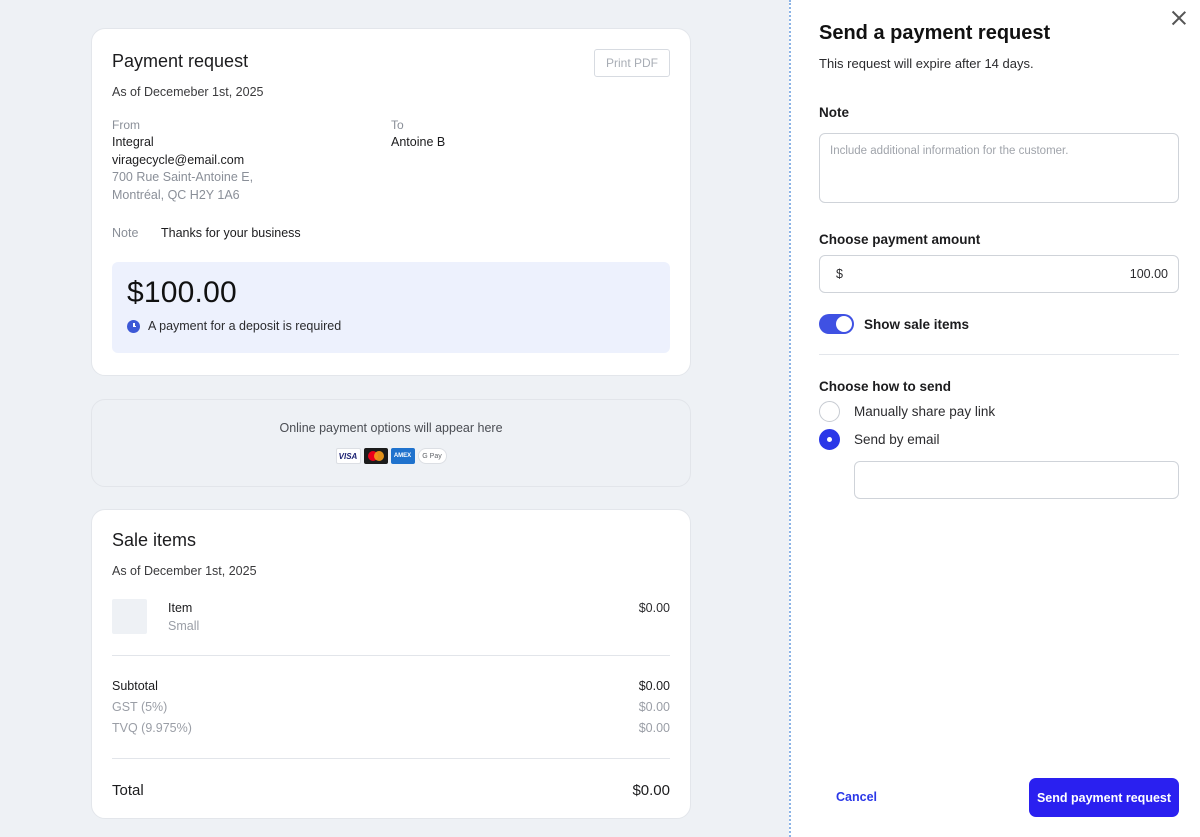 Image resolution: width=1200 pixels, height=837 pixels. Describe the element at coordinates (999, 411) in the screenshot. I see `option-share-link: Manually share pay link` at that location.